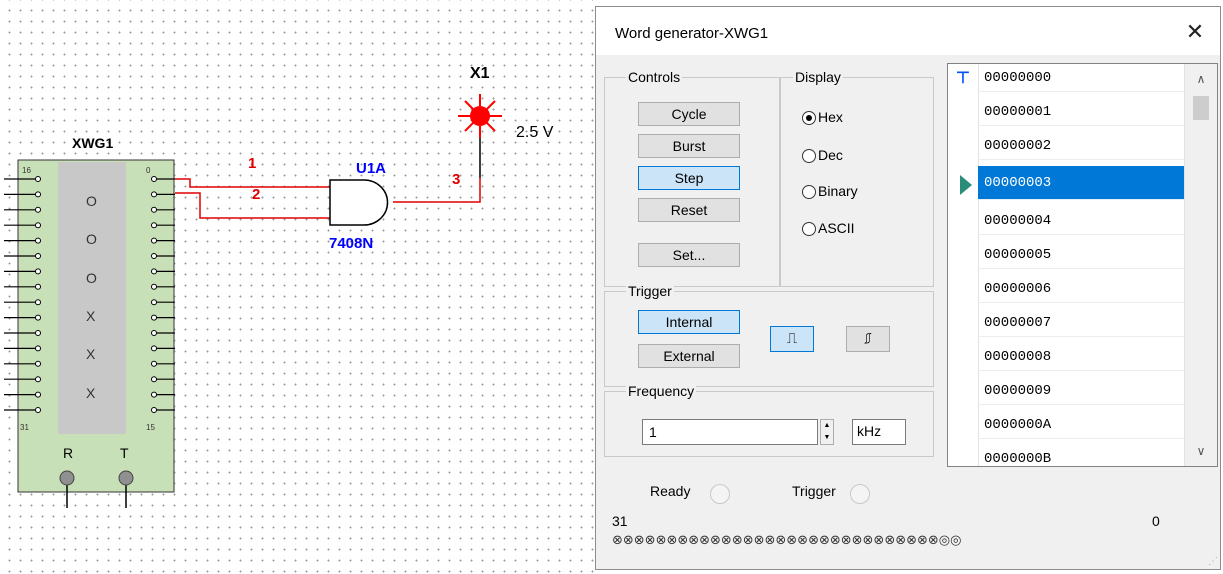 This screenshot has width=1223, height=574. What do you see at coordinates (359, 202) in the screenshot?
I see `and-gate` at bounding box center [359, 202].